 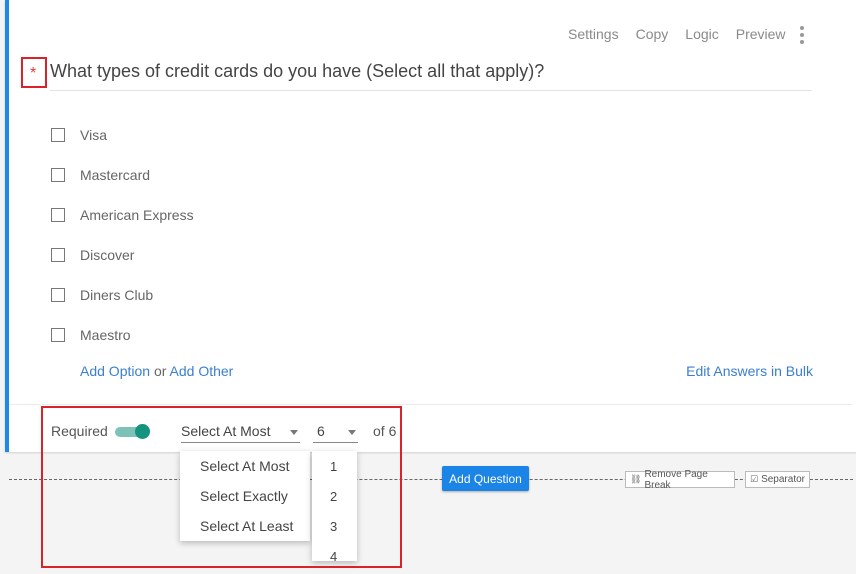 What do you see at coordinates (333, 555) in the screenshot?
I see `count-item-4: 4` at bounding box center [333, 555].